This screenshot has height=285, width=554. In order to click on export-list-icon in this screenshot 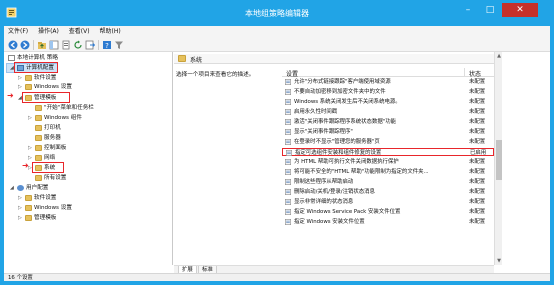, I will do `click(90, 45)`.